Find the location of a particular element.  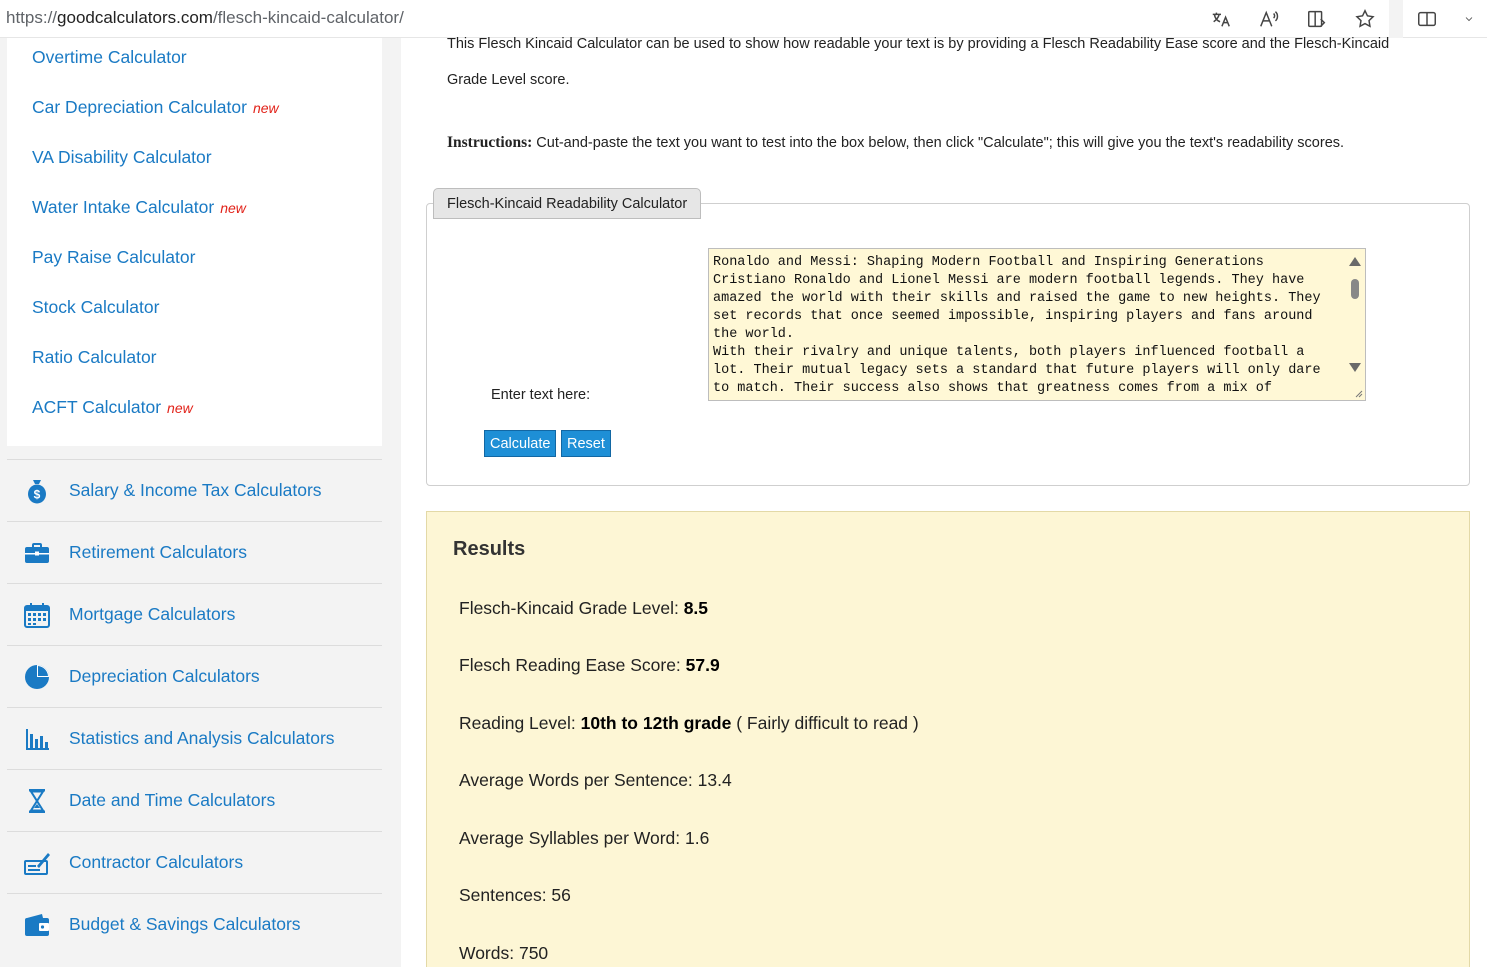

result-avg-words: Average Words per Sentence: 13.4 is located at coordinates (595, 780).